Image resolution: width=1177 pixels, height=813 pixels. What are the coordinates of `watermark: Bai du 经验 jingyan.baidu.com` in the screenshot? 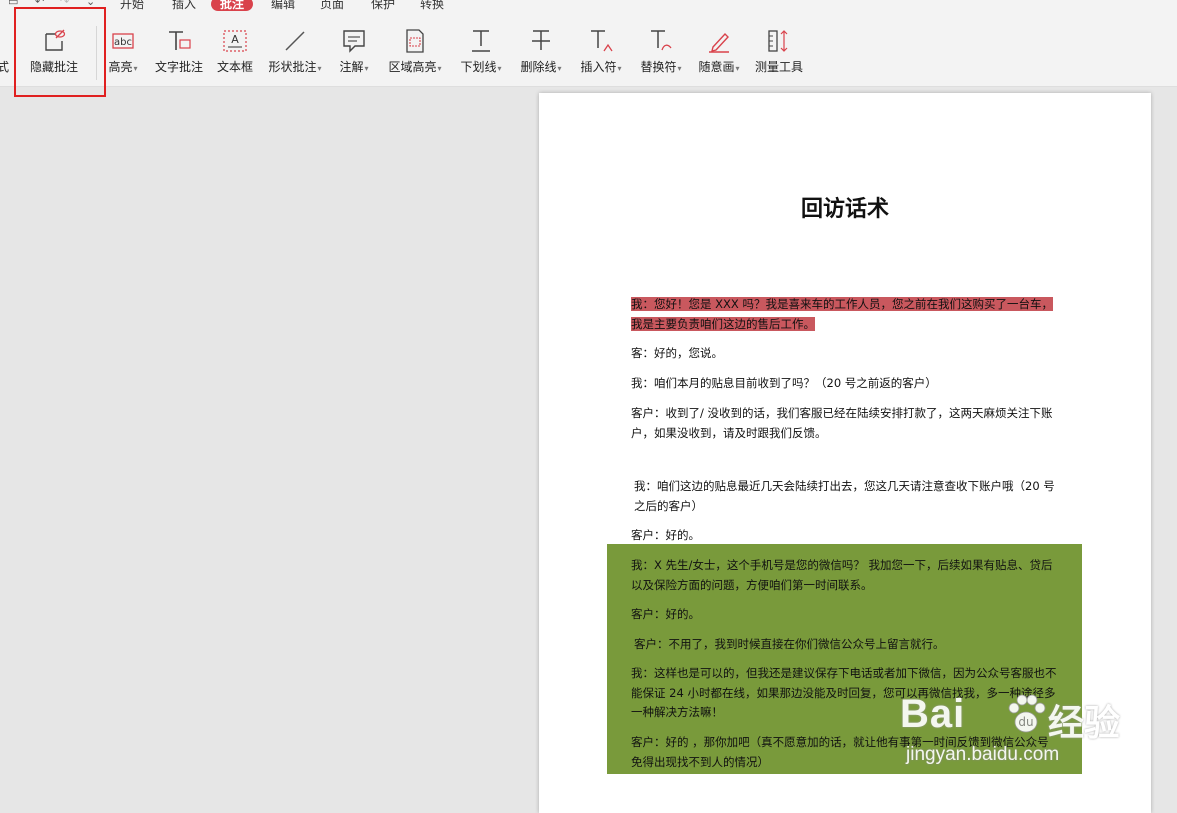 It's located at (1015, 735).